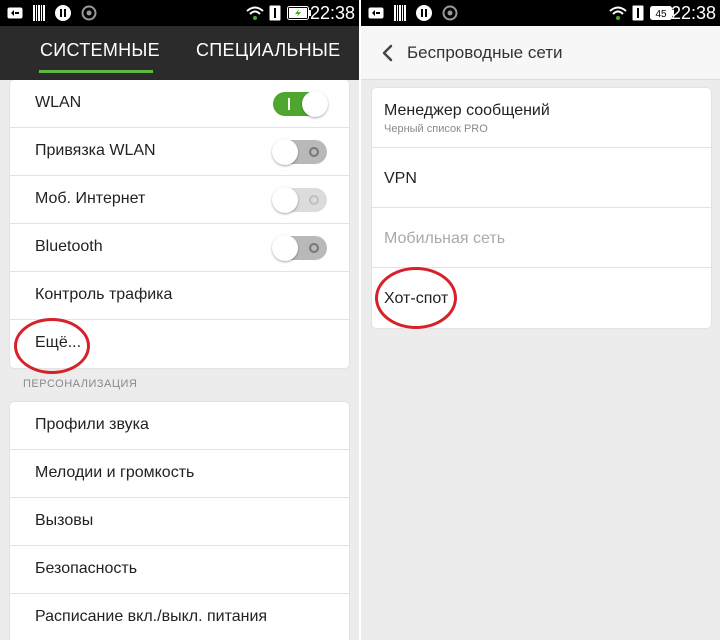  I want to click on setting-row-sound-profiles: Профили звука, so click(179, 426).